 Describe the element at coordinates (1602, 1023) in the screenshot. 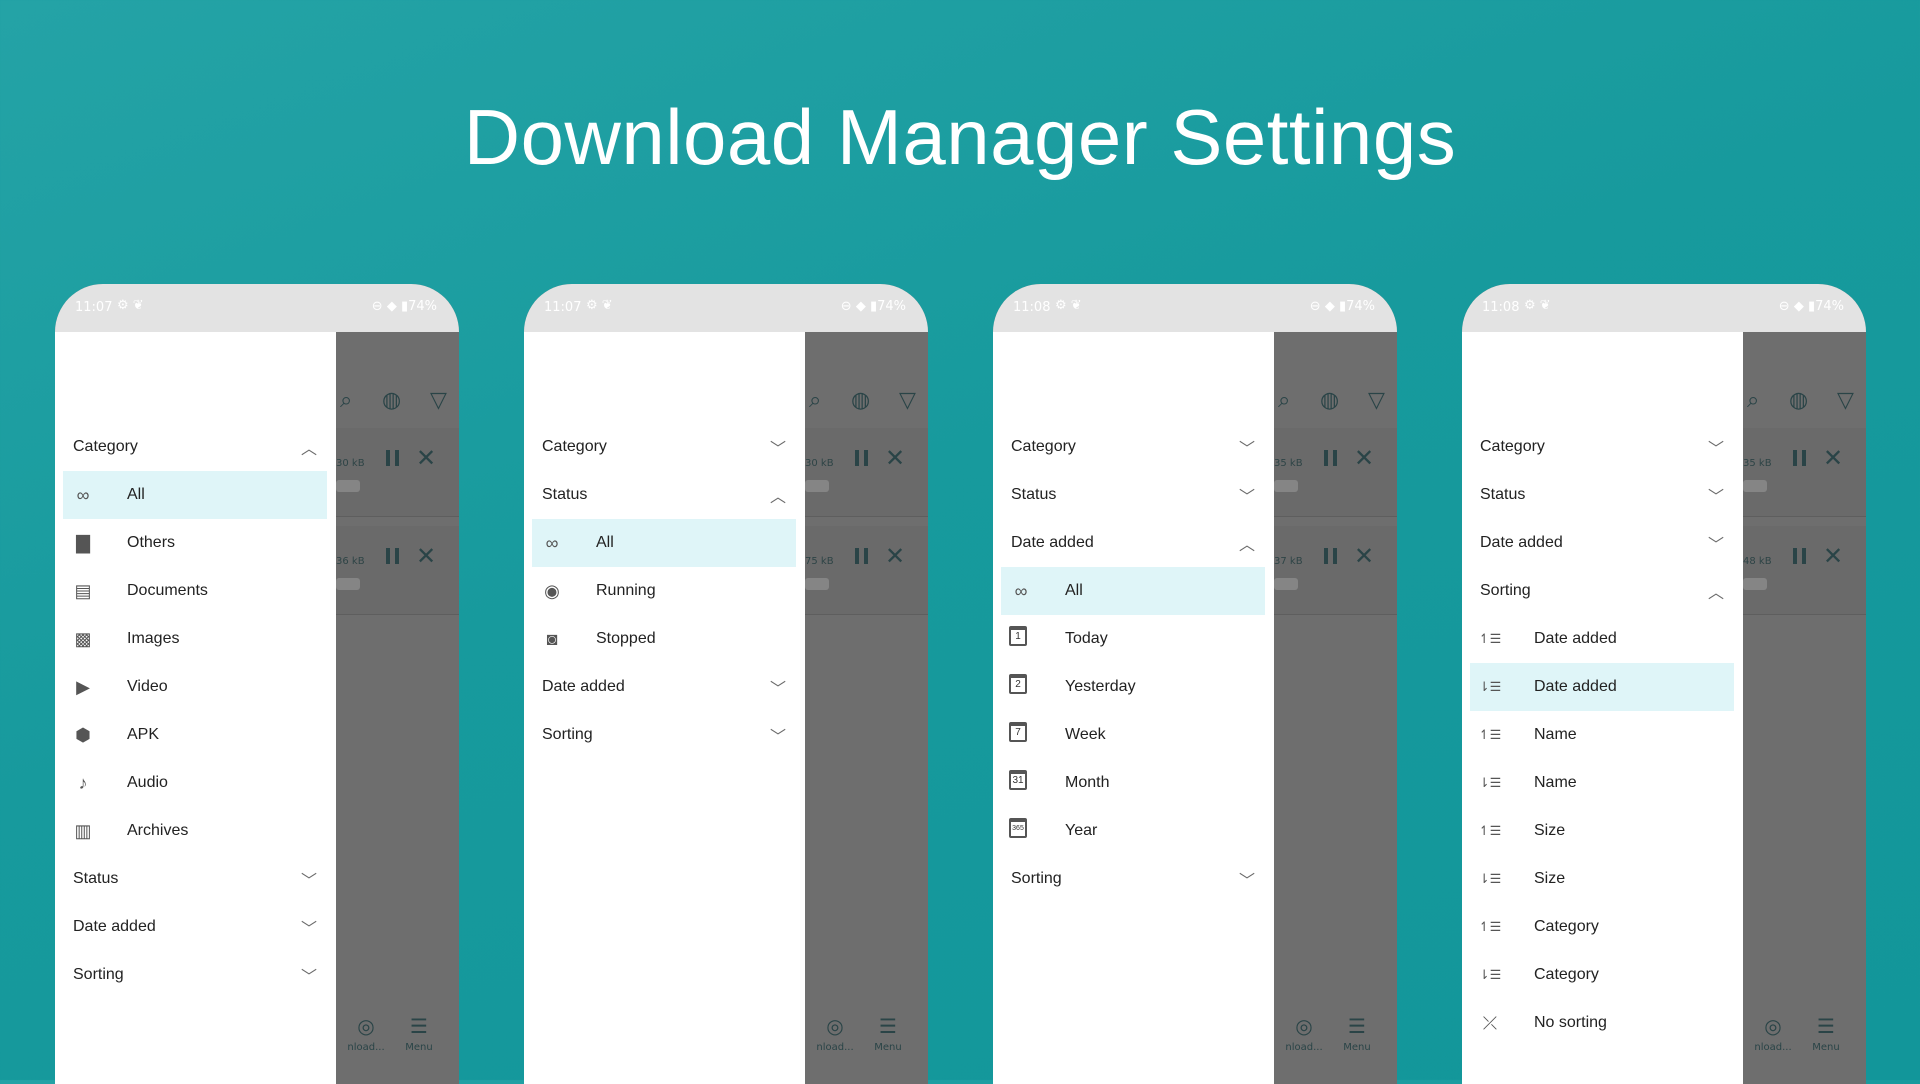

I see `menu-item-no-sorting: ⤫ No sorting` at that location.